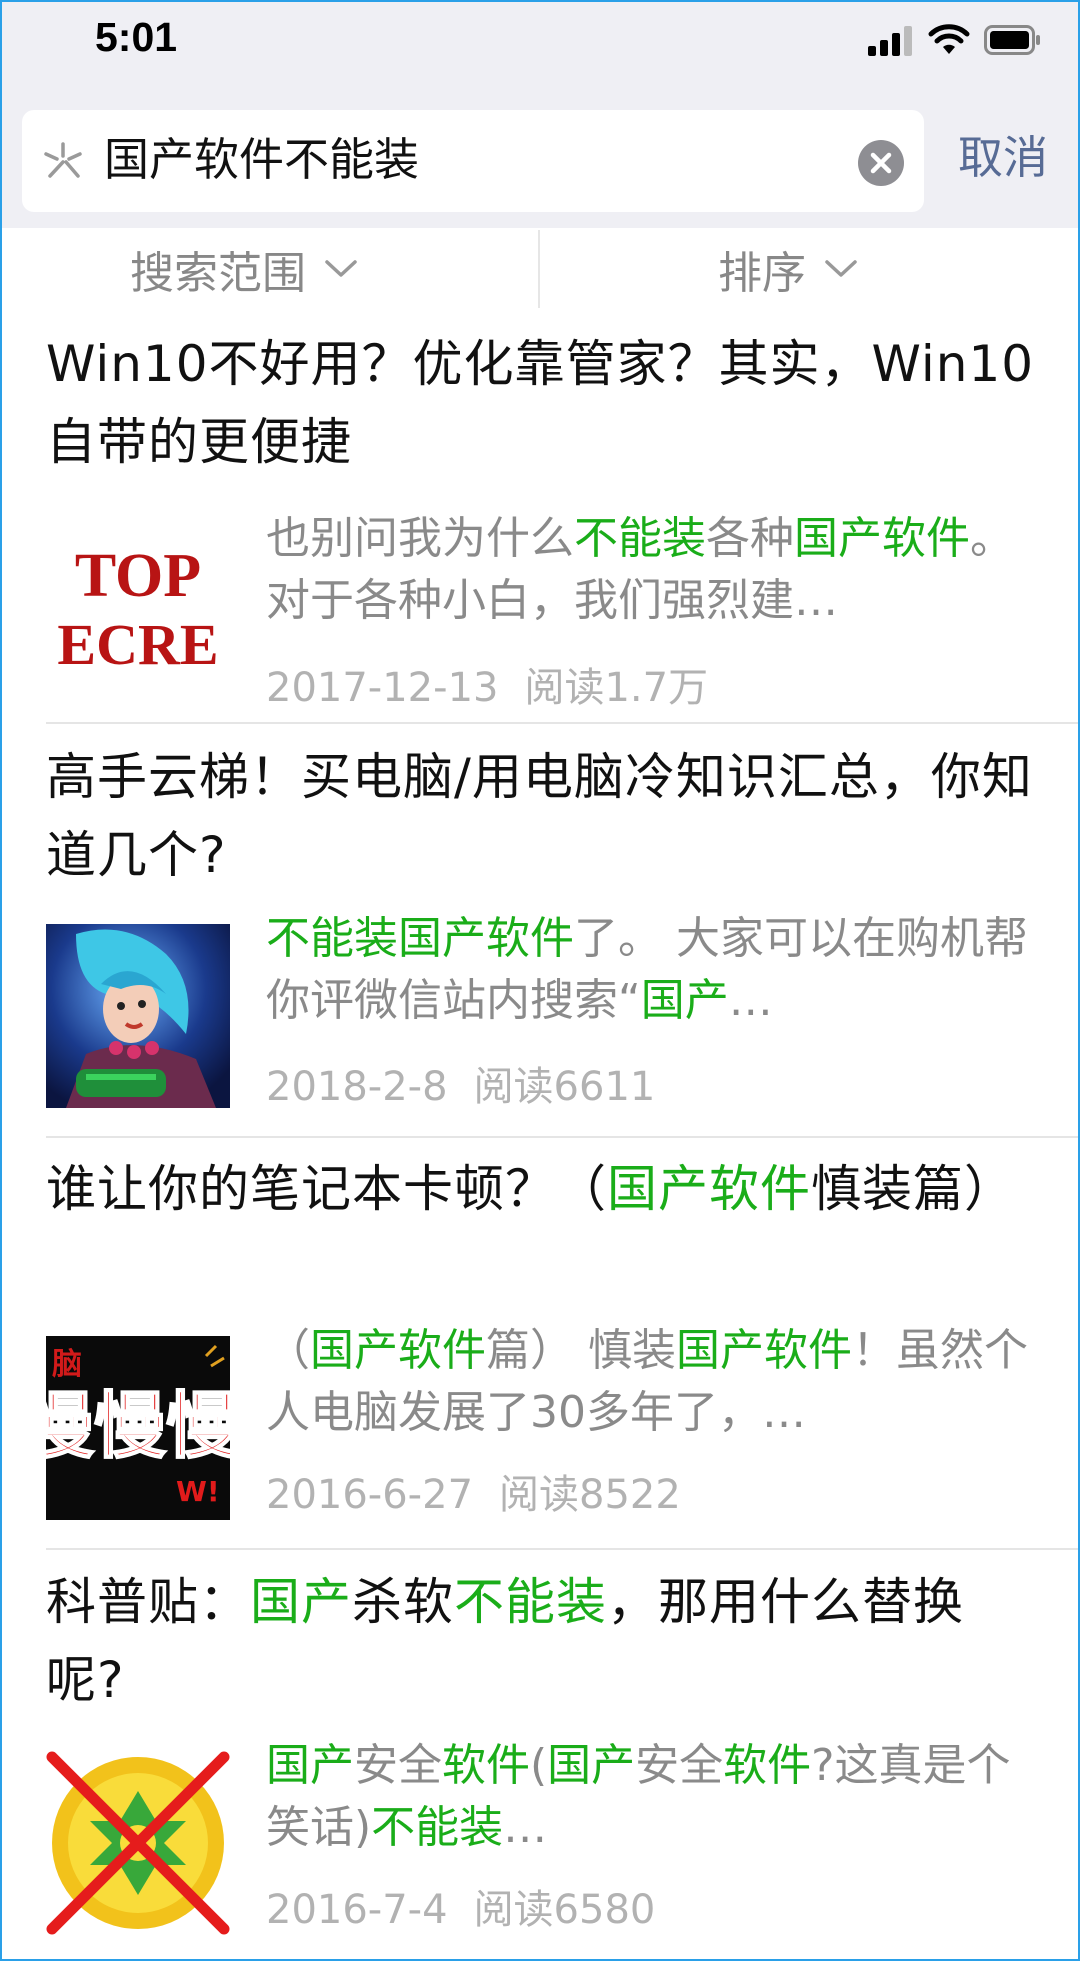 The image size is (1080, 1961). What do you see at coordinates (541, 1641) in the screenshot?
I see `result-title: 科普贴：国产杀软不能装，那用什么替换呢?` at bounding box center [541, 1641].